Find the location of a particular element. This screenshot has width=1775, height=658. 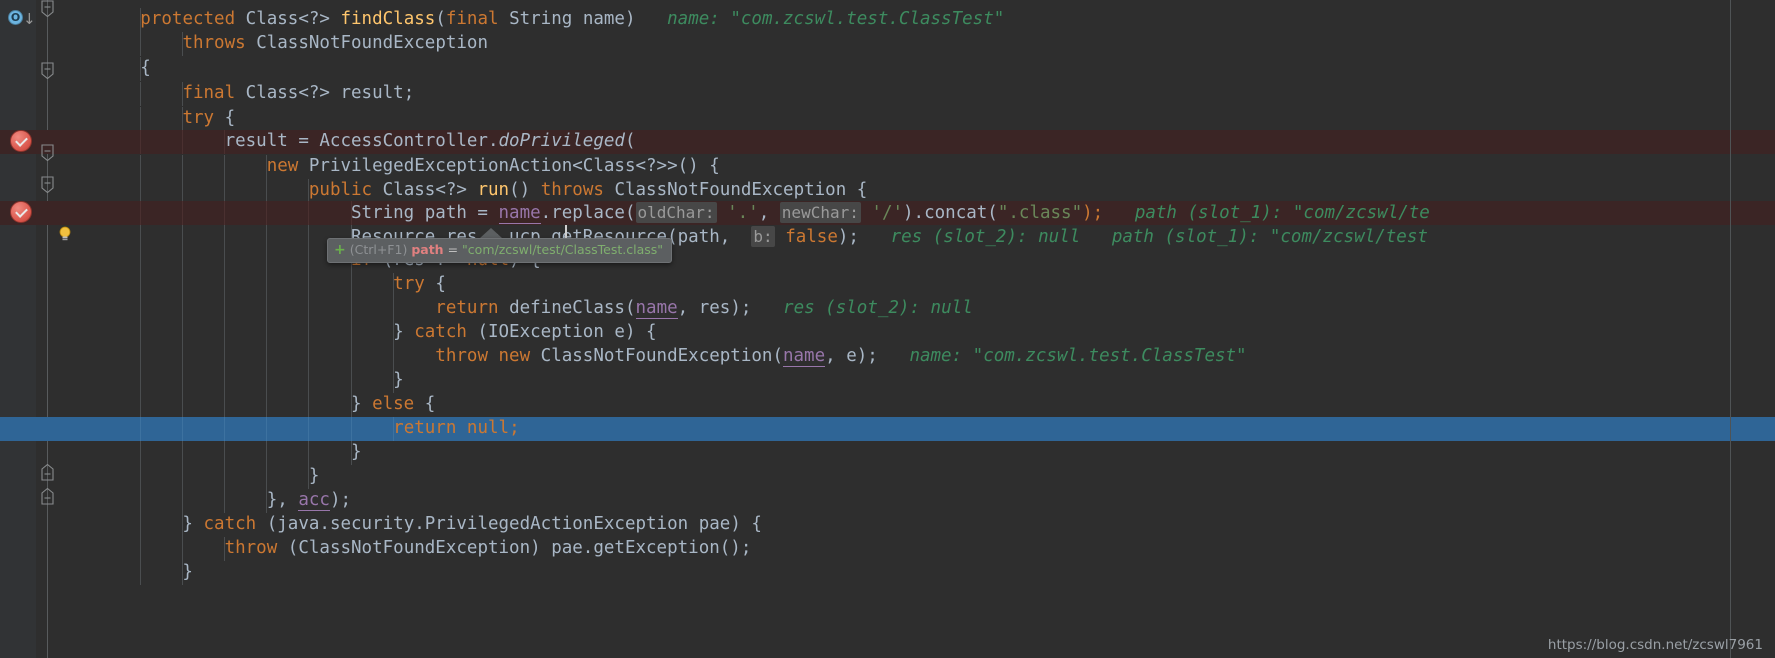

add-watch-icon: + is located at coordinates (340, 250).